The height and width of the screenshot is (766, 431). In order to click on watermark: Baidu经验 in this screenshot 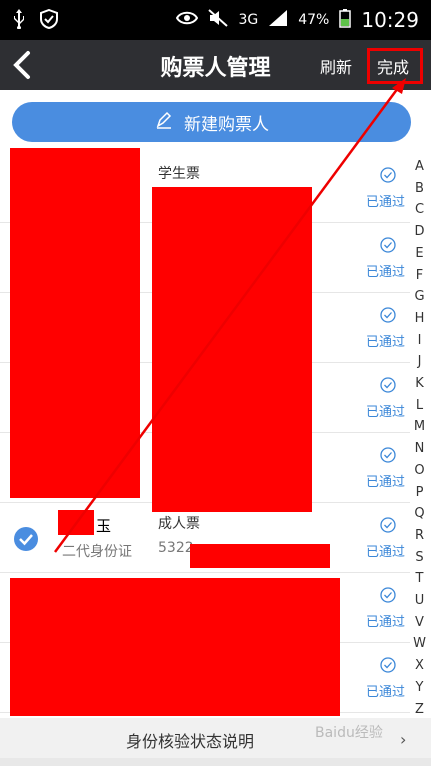, I will do `click(349, 733)`.